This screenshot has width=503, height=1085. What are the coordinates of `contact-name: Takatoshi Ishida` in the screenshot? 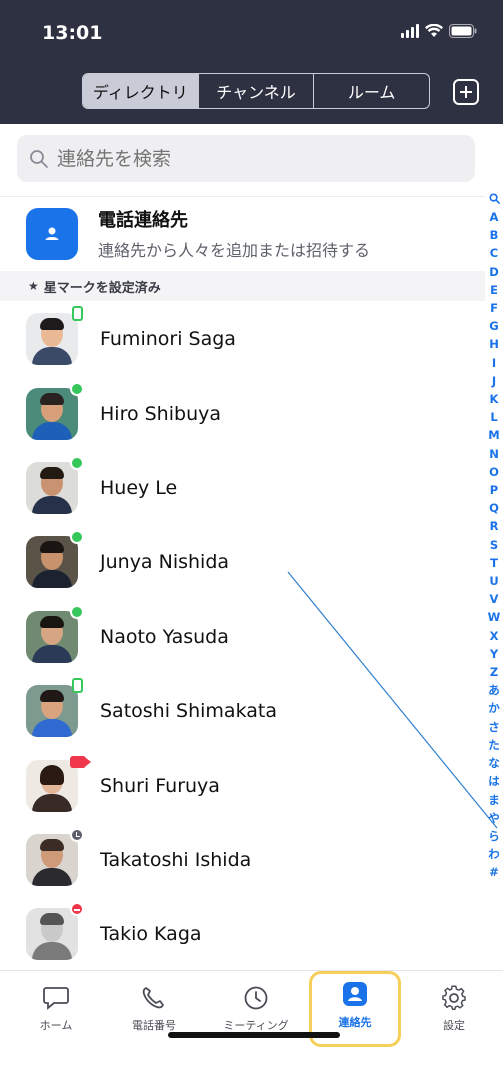 It's located at (176, 859).